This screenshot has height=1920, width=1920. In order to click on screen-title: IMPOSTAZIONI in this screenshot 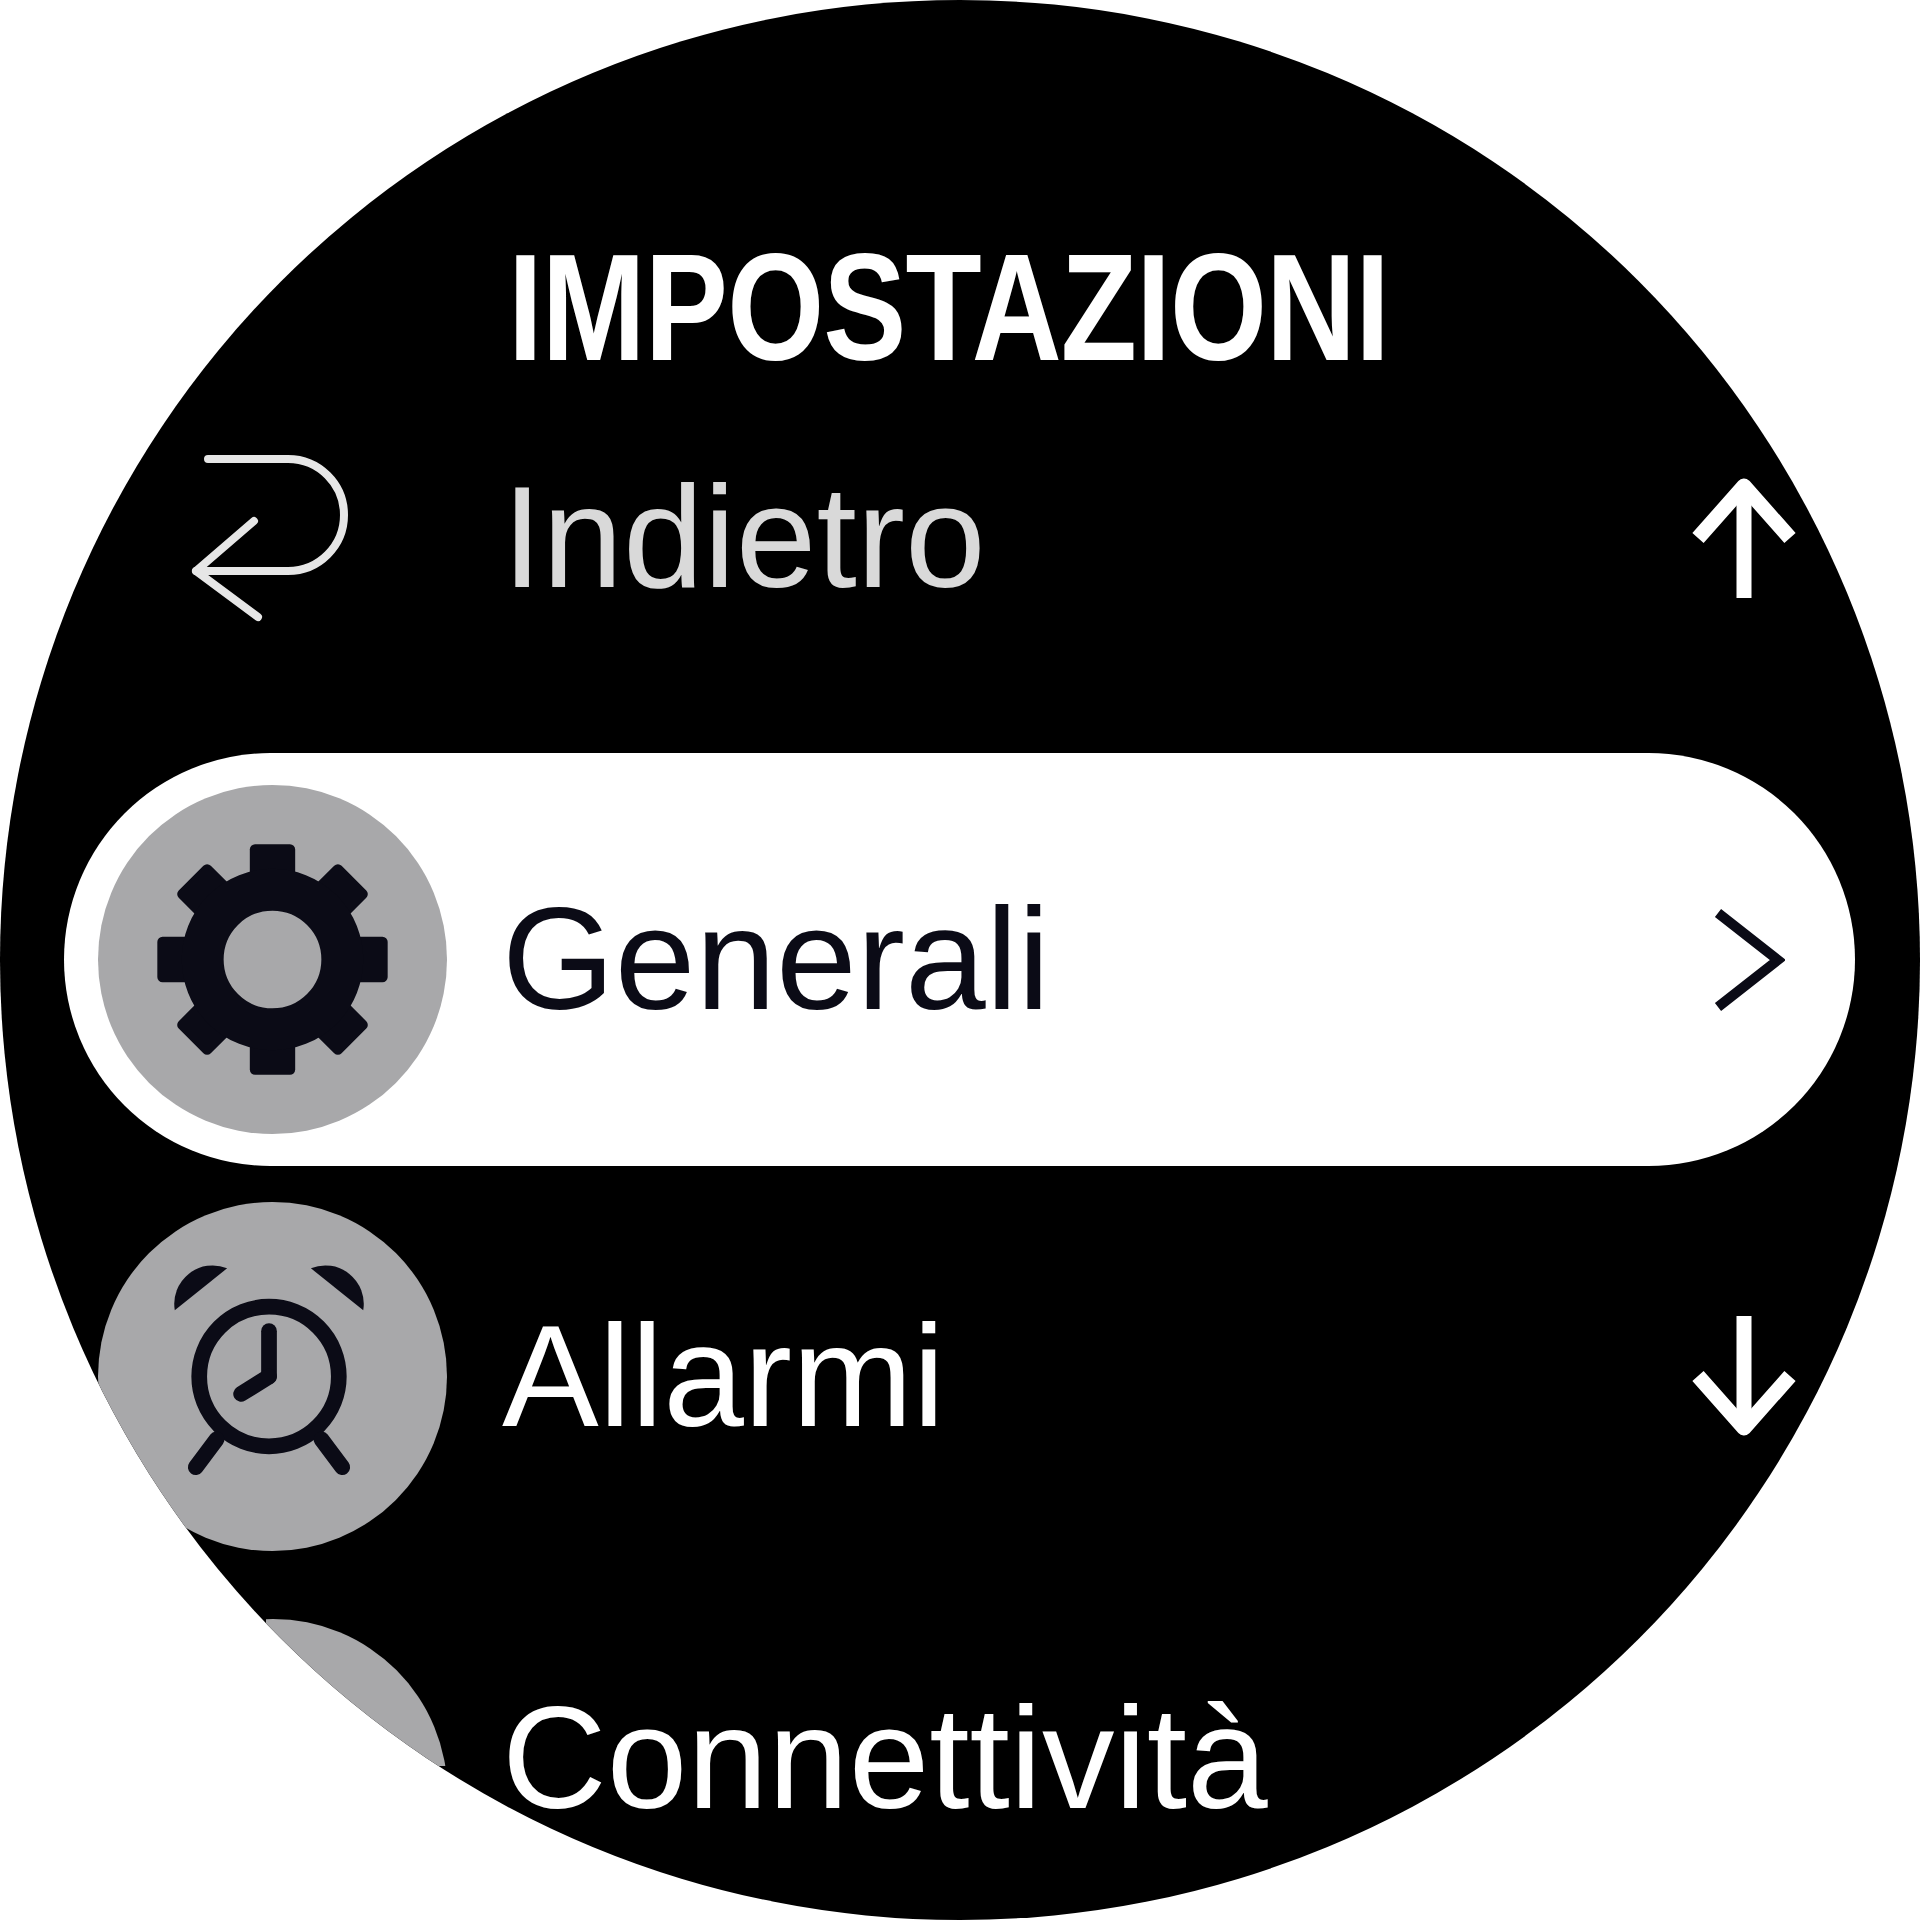, I will do `click(949, 308)`.